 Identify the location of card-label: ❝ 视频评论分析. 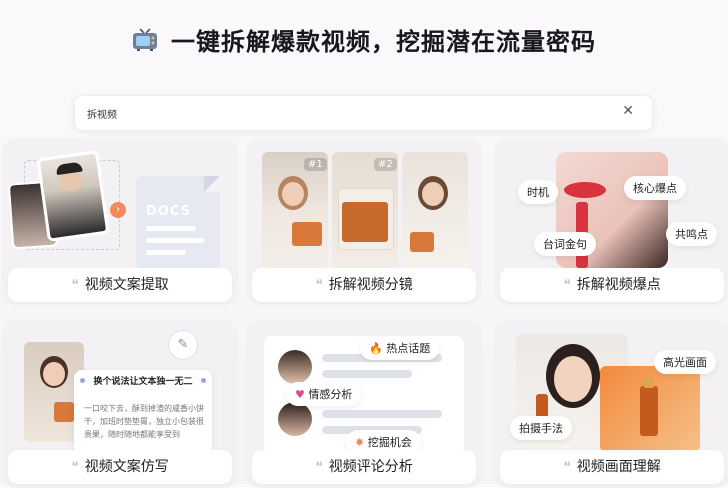
(364, 467).